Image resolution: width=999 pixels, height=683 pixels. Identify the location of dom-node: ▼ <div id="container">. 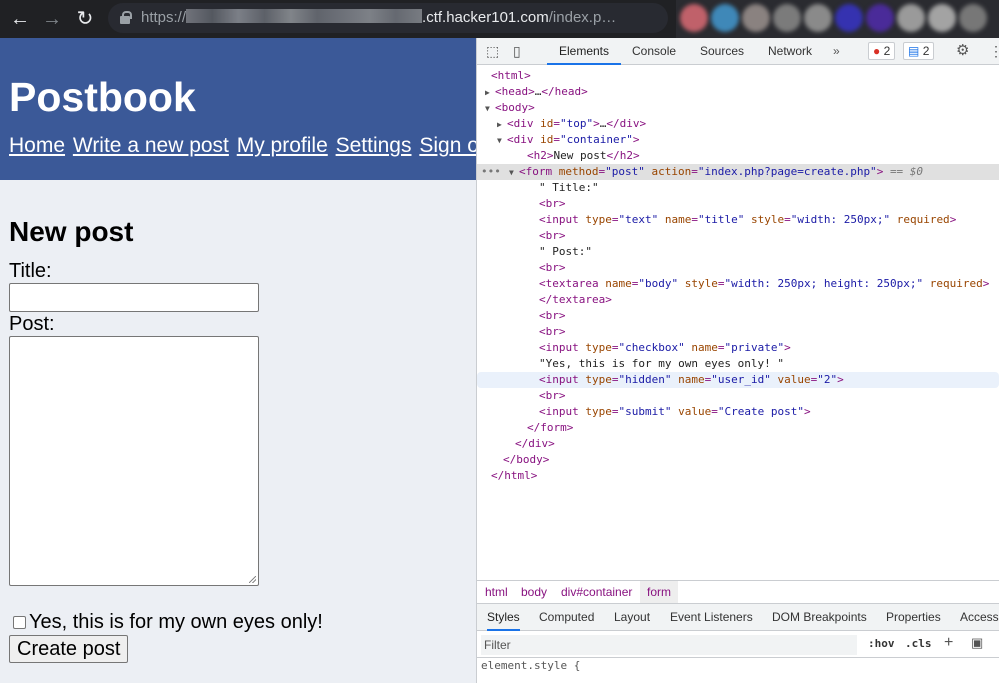
(738, 140).